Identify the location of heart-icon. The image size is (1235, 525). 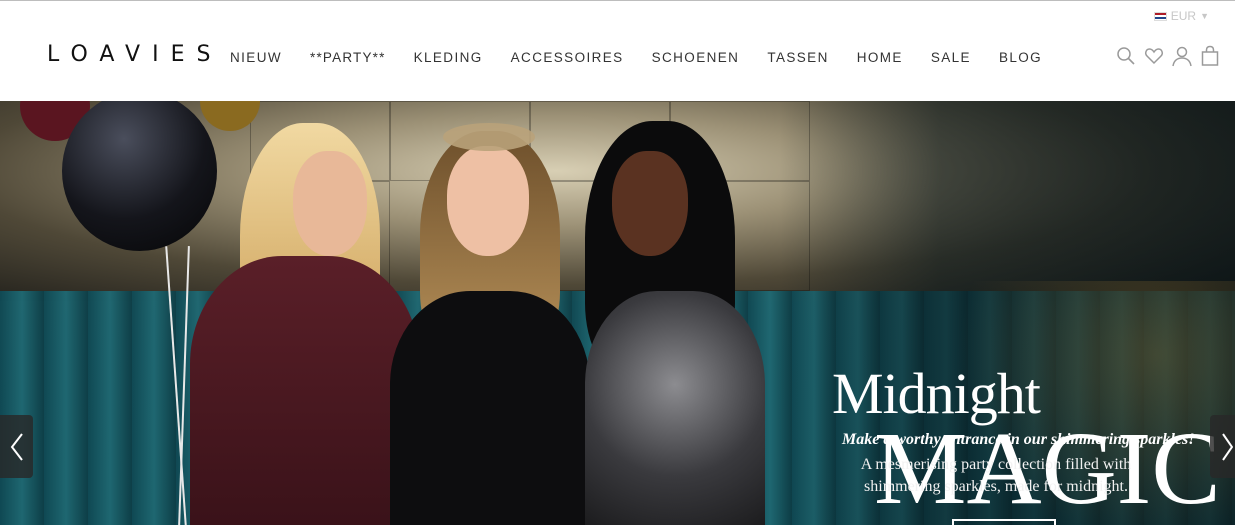
(1154, 56).